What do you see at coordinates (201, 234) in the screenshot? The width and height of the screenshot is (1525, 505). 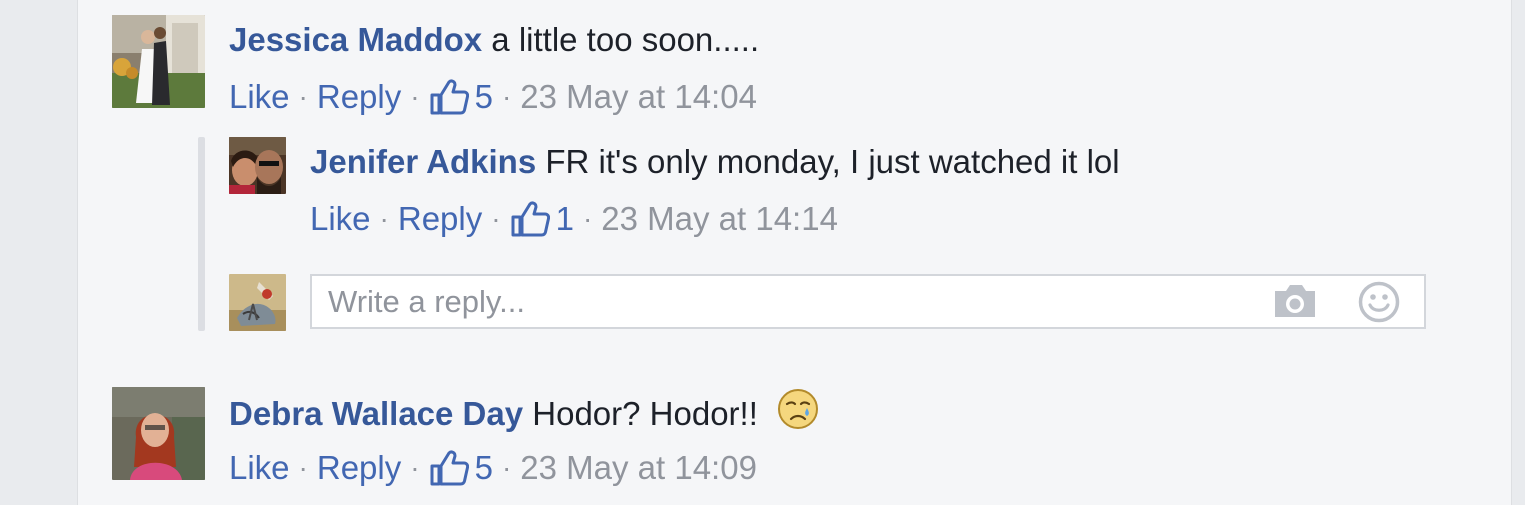 I see `reply-thread-bar` at bounding box center [201, 234].